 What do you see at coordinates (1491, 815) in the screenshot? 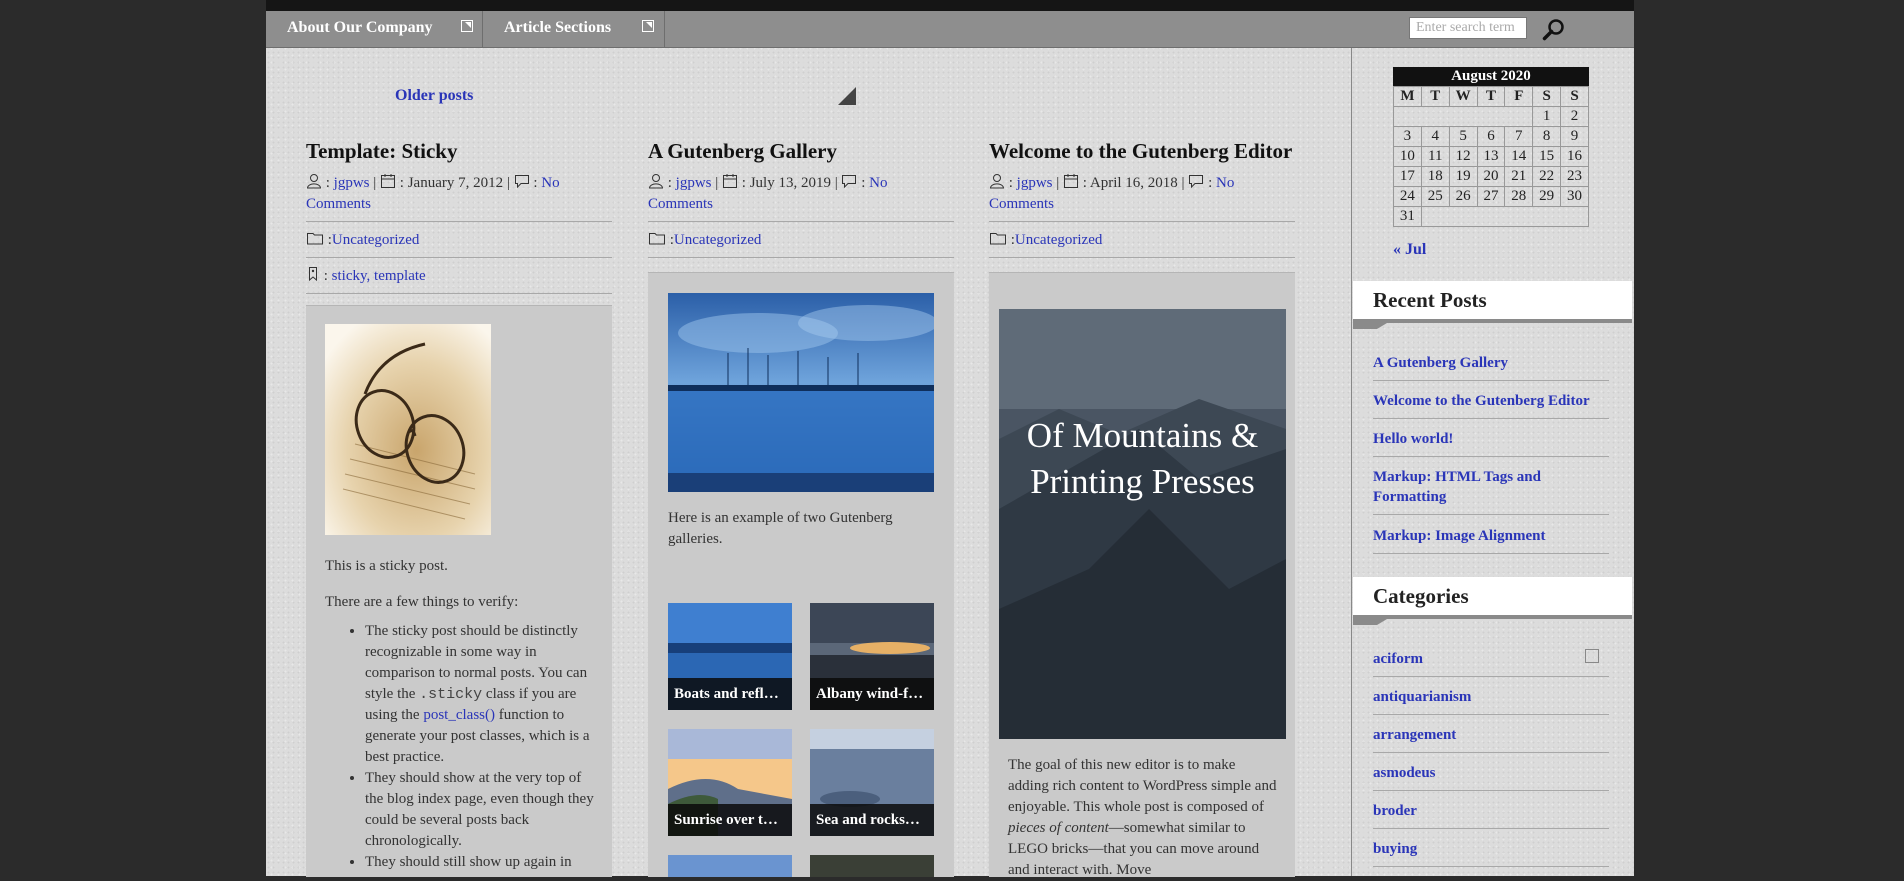
I see `category-item: broder` at bounding box center [1491, 815].